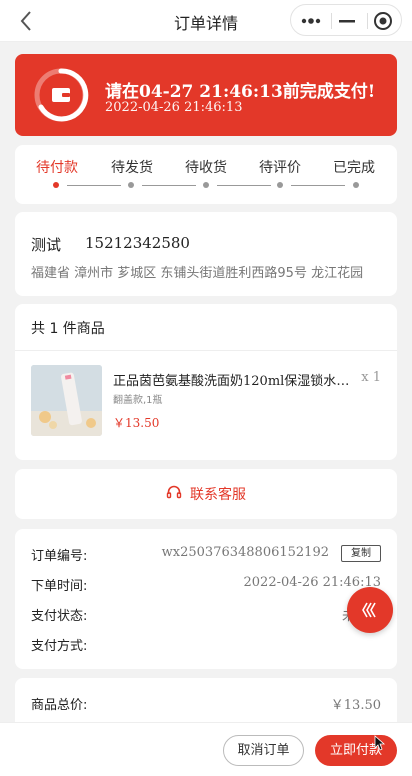  I want to click on product-name: 正品茵芭氨基酸洗面奶120ml保湿锁水控油清洁毛孔, so click(237, 379).